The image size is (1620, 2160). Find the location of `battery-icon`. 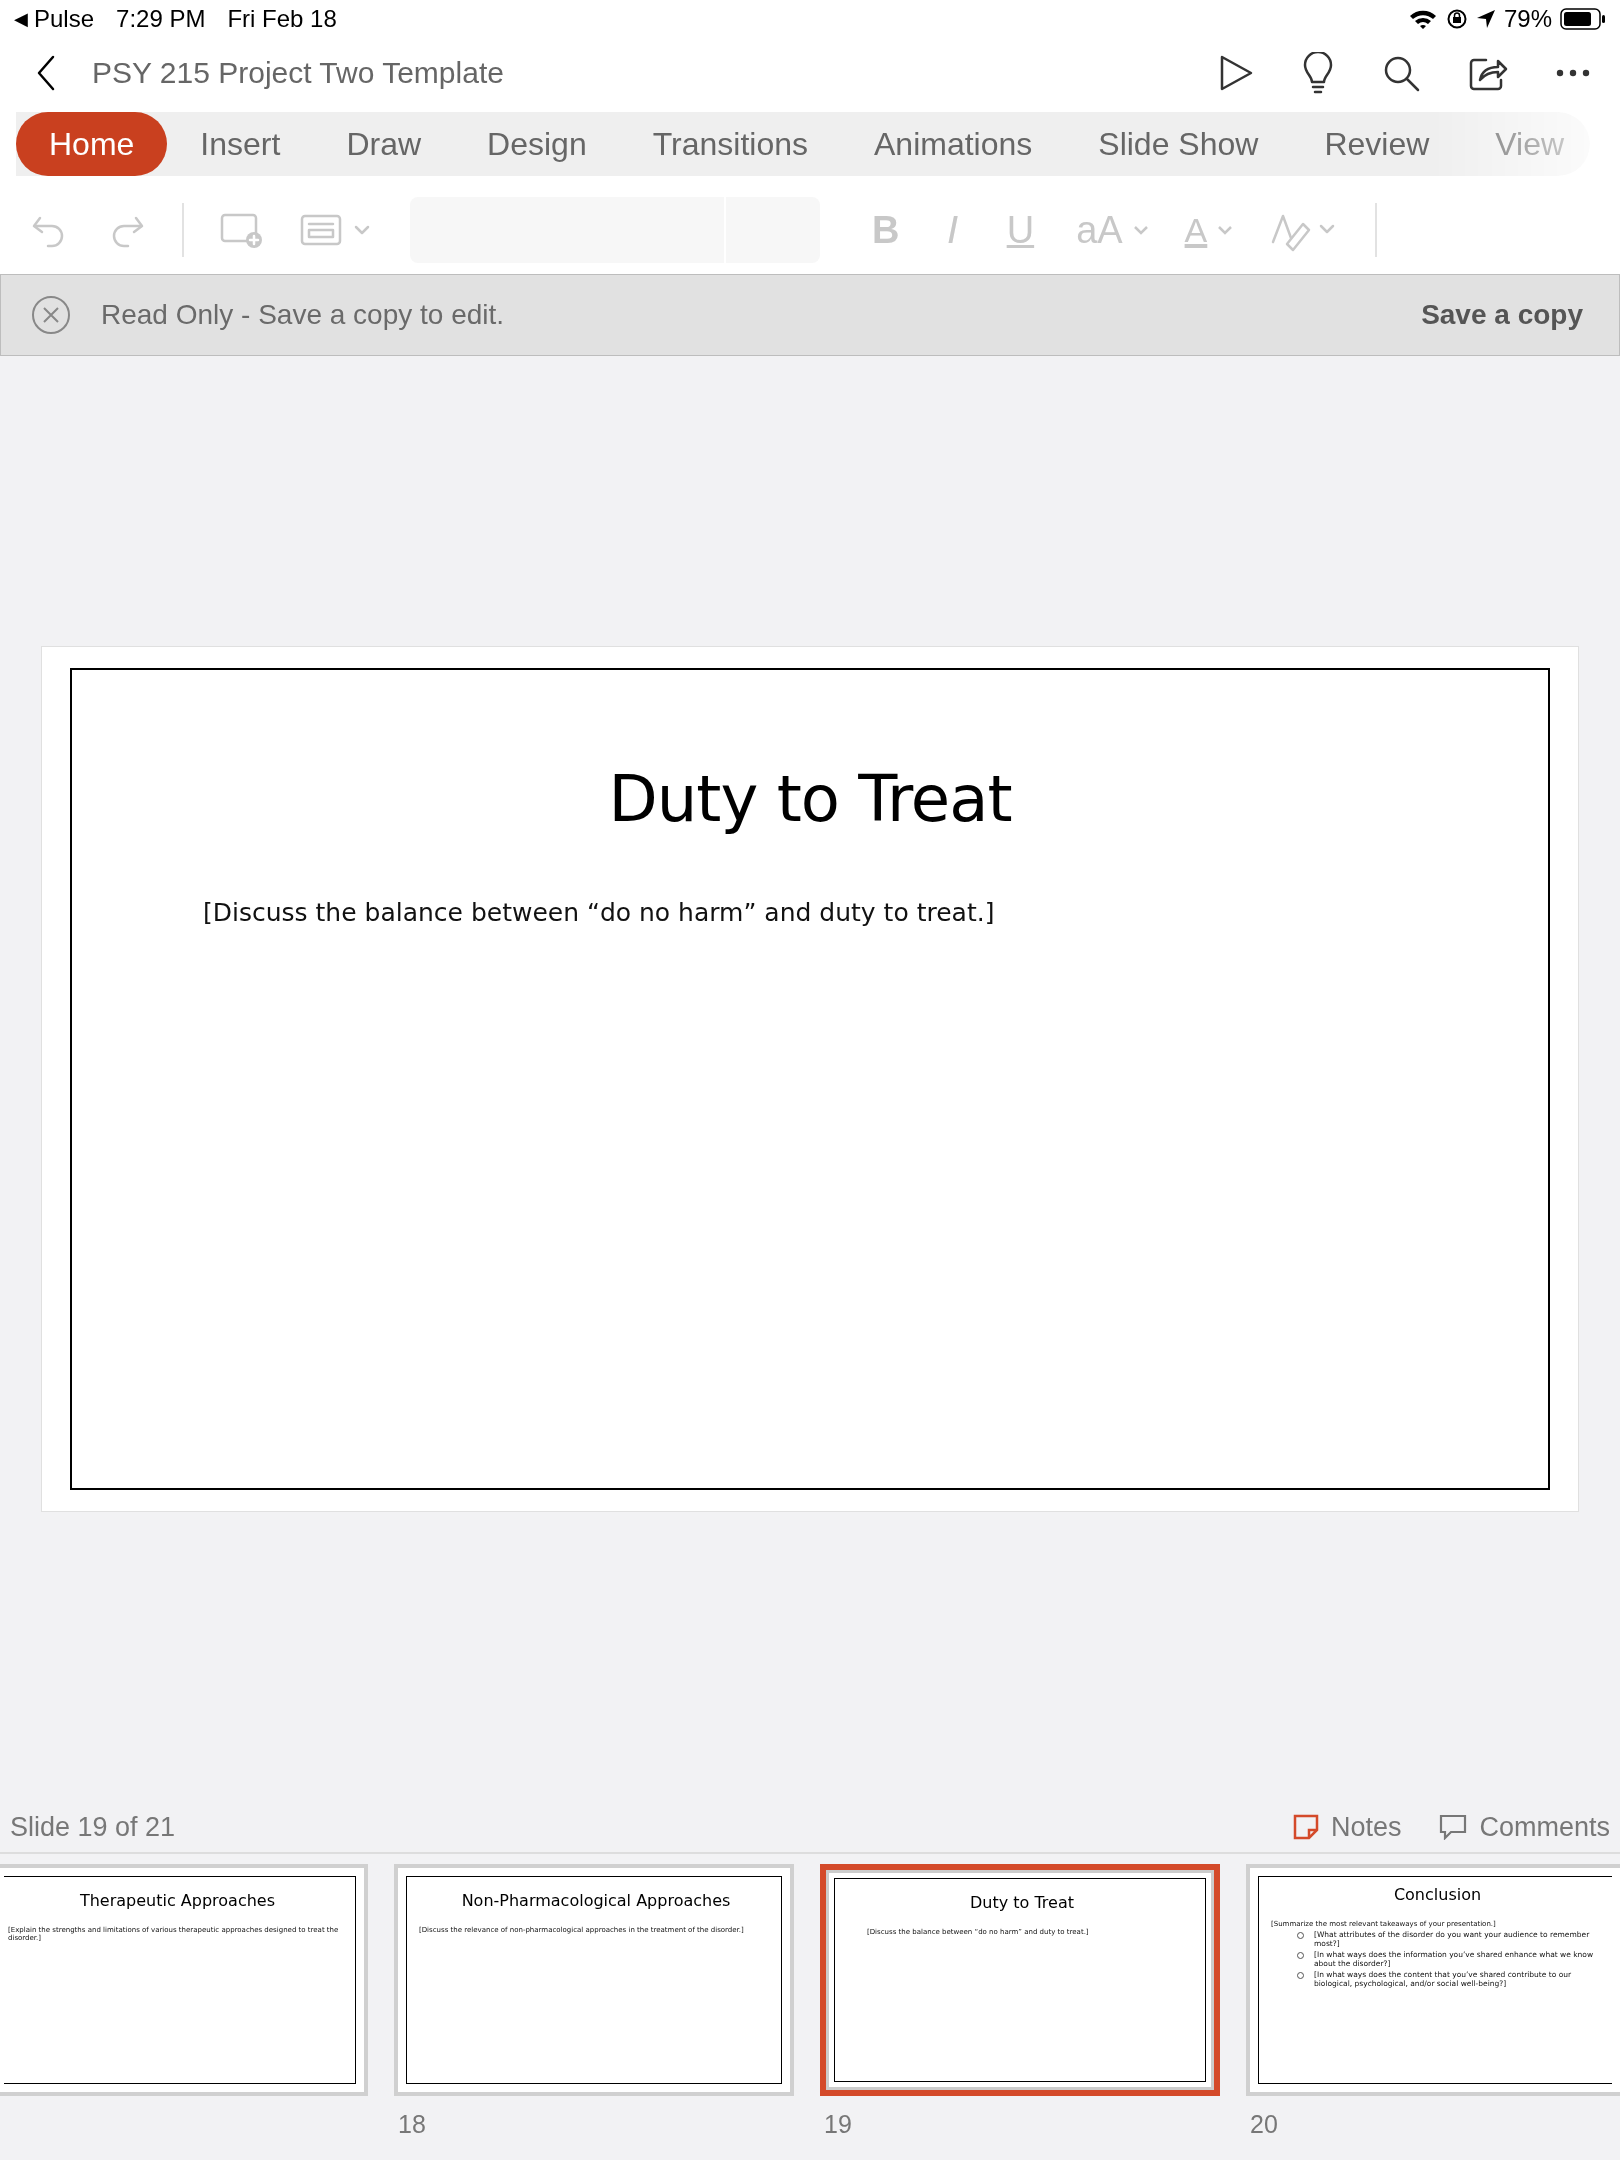

battery-icon is located at coordinates (1583, 19).